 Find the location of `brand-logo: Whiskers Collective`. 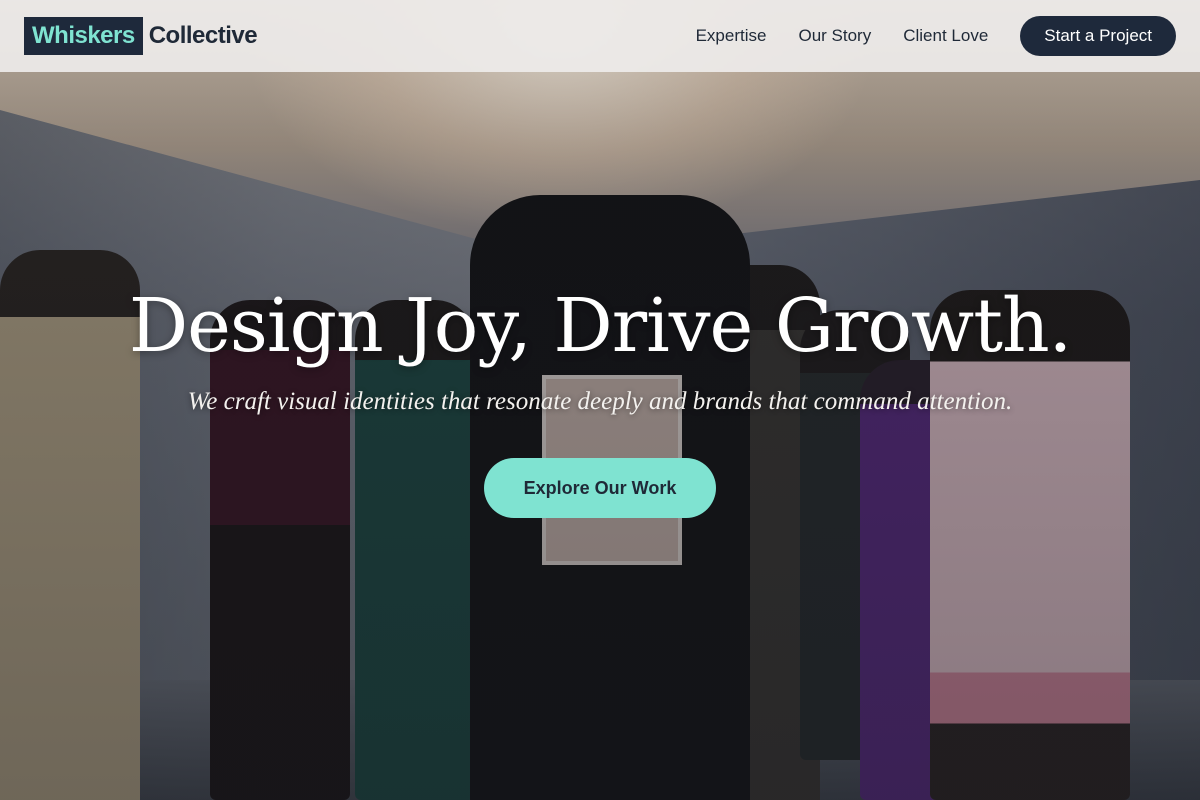

brand-logo: Whiskers Collective is located at coordinates (141, 36).